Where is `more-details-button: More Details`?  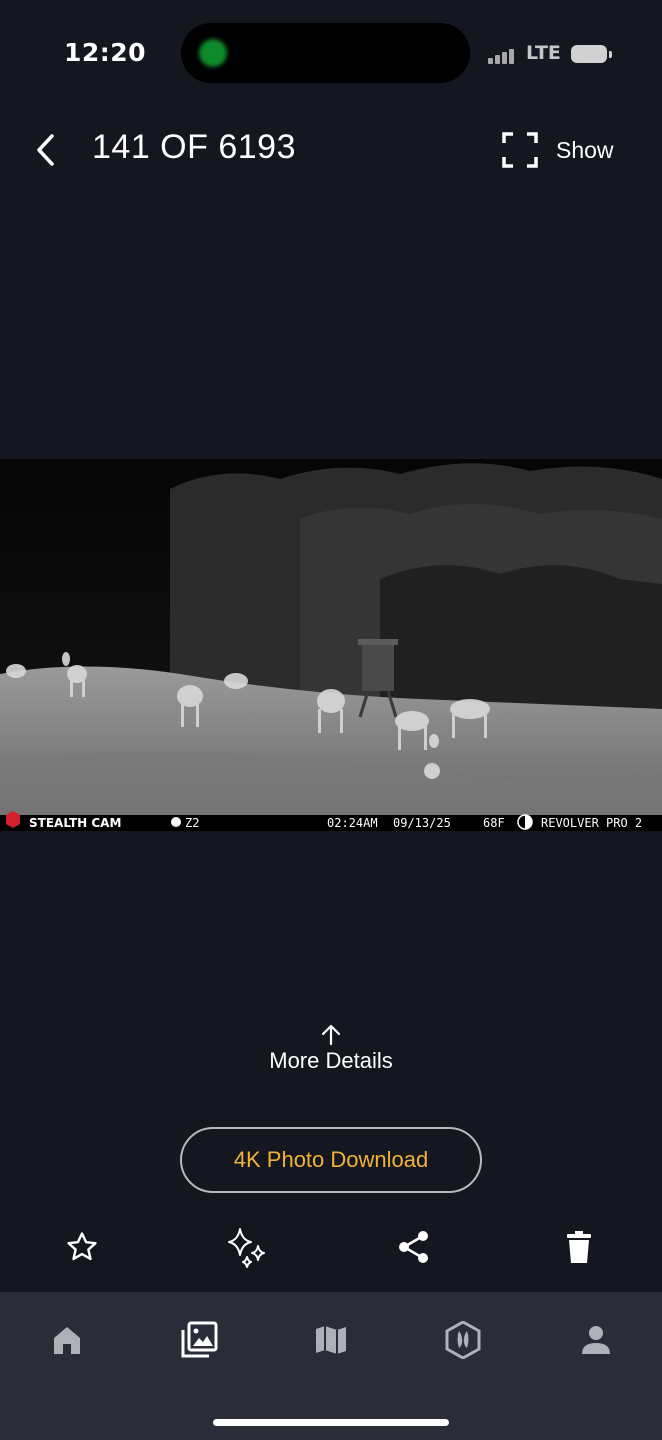 more-details-button: More Details is located at coordinates (331, 1056).